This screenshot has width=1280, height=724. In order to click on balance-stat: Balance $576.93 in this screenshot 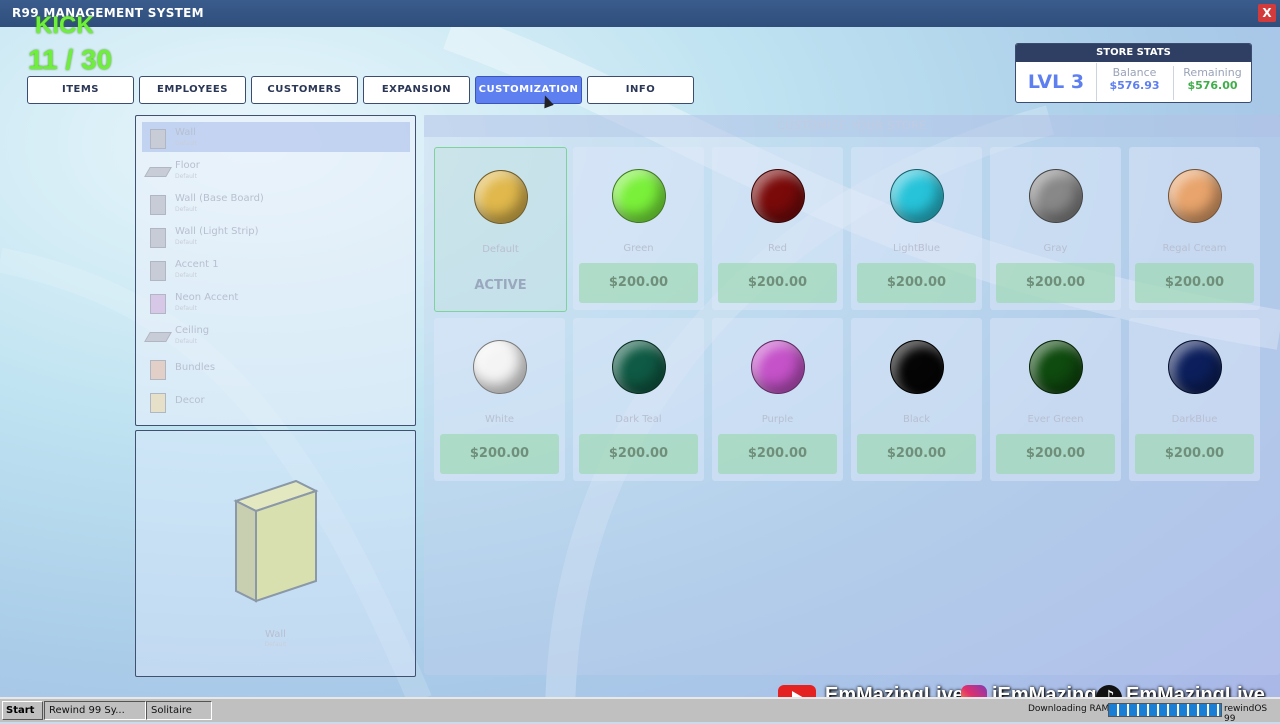, I will do `click(1135, 83)`.